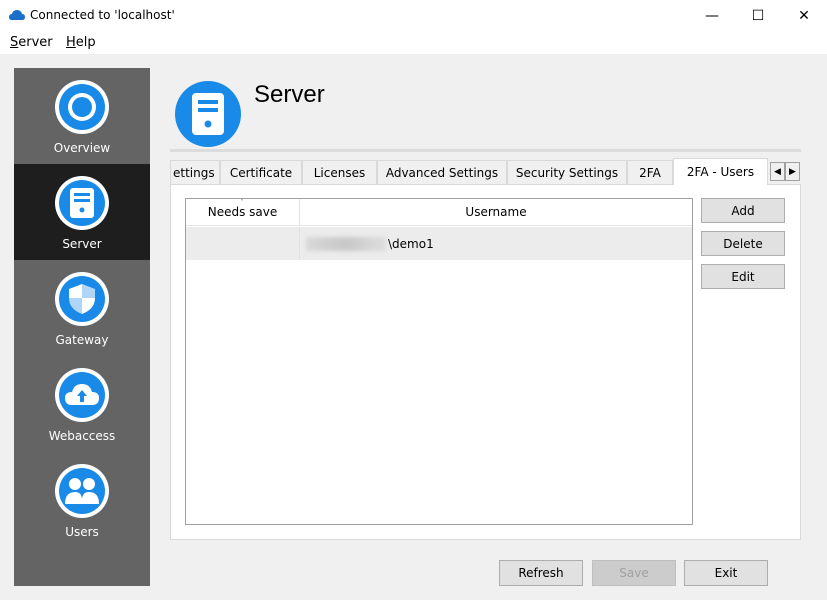 This screenshot has height=600, width=827. I want to click on tab-licenses: Licenses, so click(339, 172).